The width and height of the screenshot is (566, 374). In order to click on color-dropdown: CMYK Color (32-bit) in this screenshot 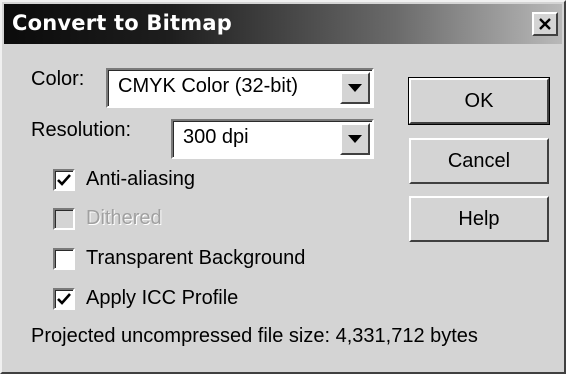, I will do `click(240, 88)`.